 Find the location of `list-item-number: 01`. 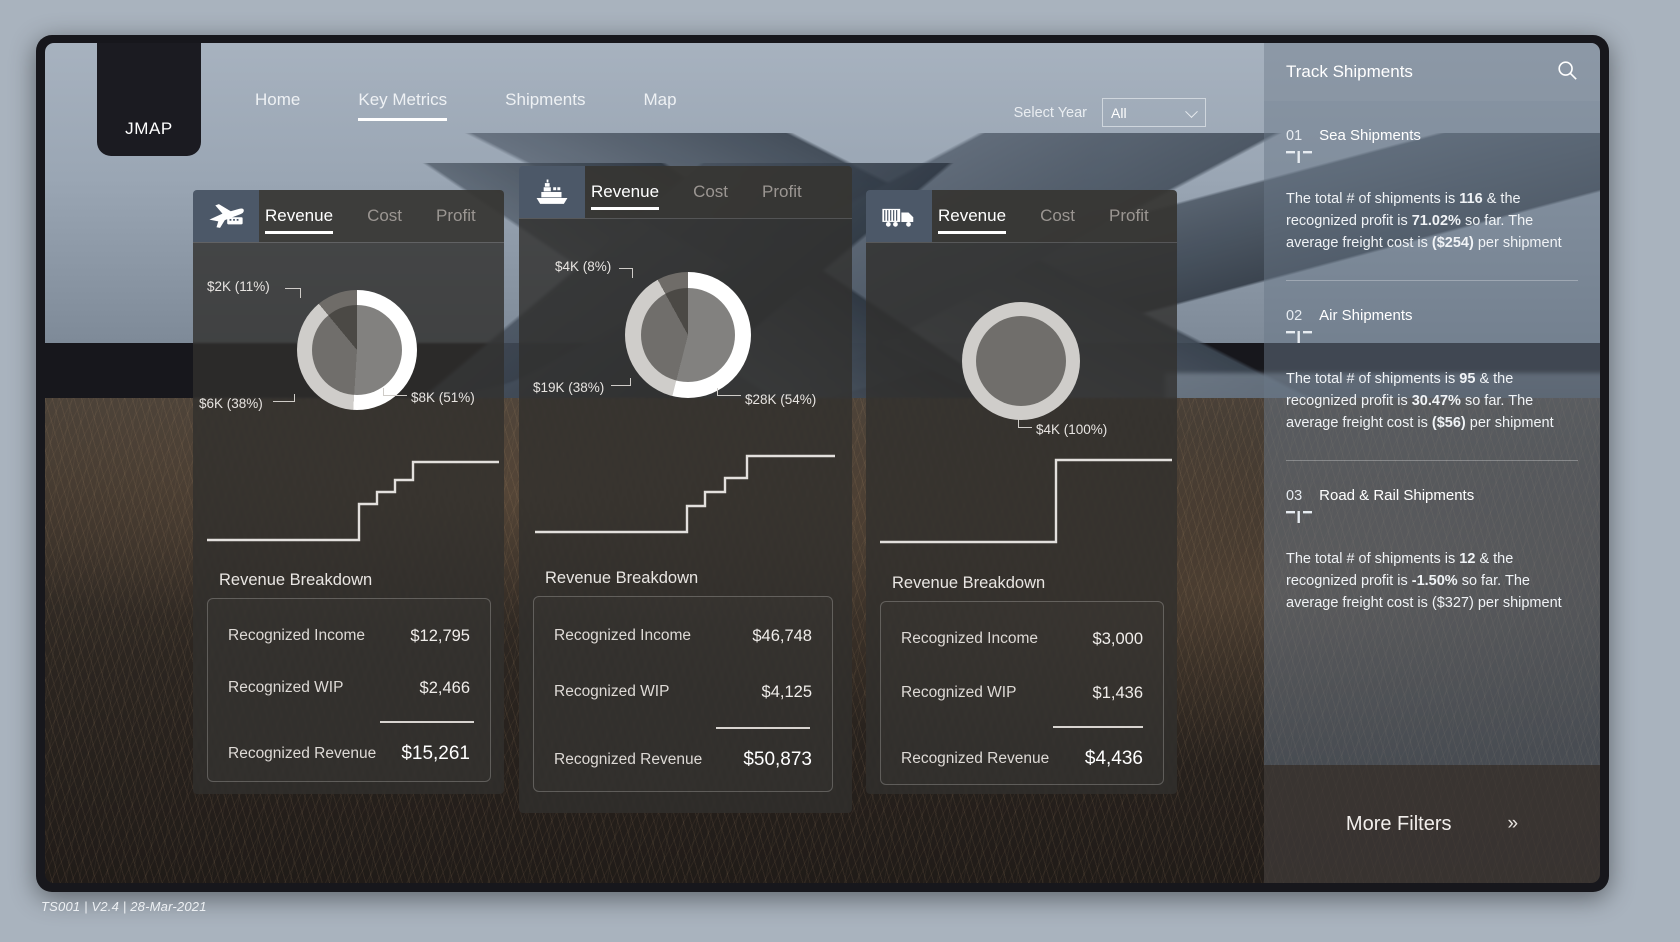

list-item-number: 01 is located at coordinates (1294, 136).